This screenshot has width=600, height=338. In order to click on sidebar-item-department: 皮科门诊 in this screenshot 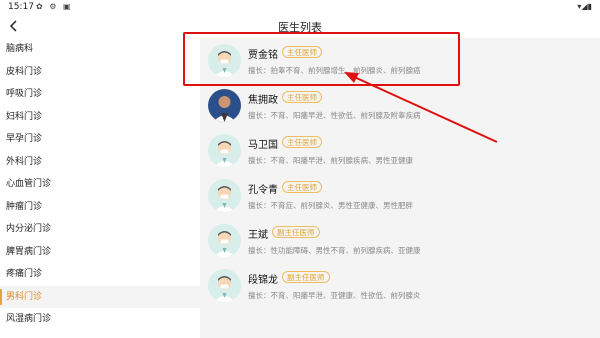, I will do `click(100, 72)`.